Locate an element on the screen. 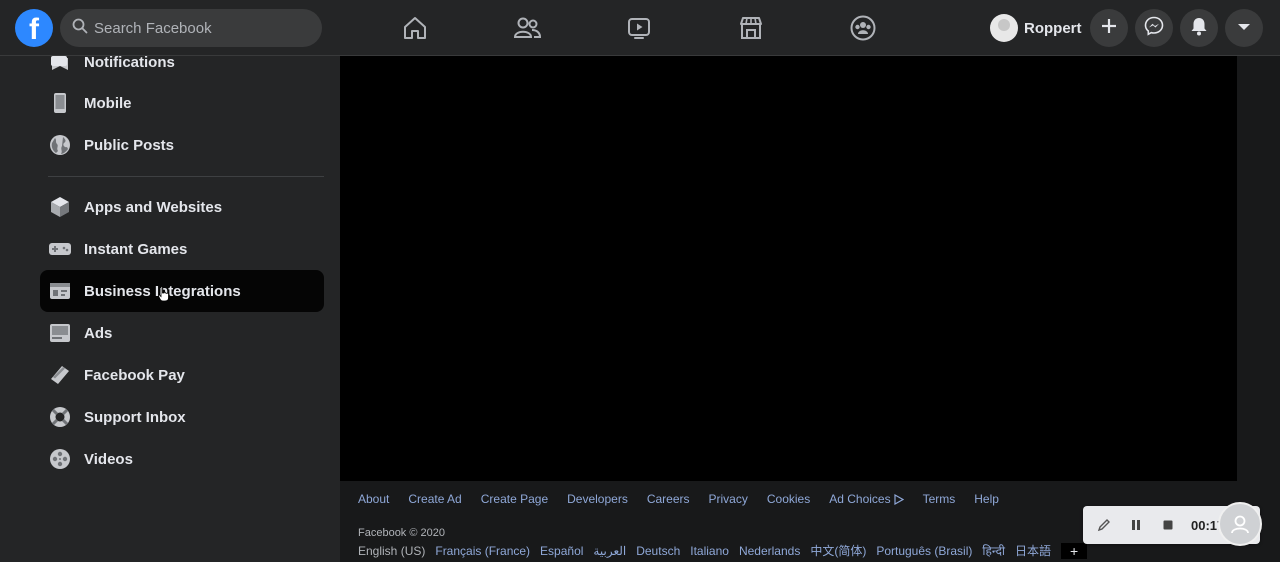 This screenshot has width=1280, height=562. footer-link-ad-choices: Ad Choices is located at coordinates (866, 499).